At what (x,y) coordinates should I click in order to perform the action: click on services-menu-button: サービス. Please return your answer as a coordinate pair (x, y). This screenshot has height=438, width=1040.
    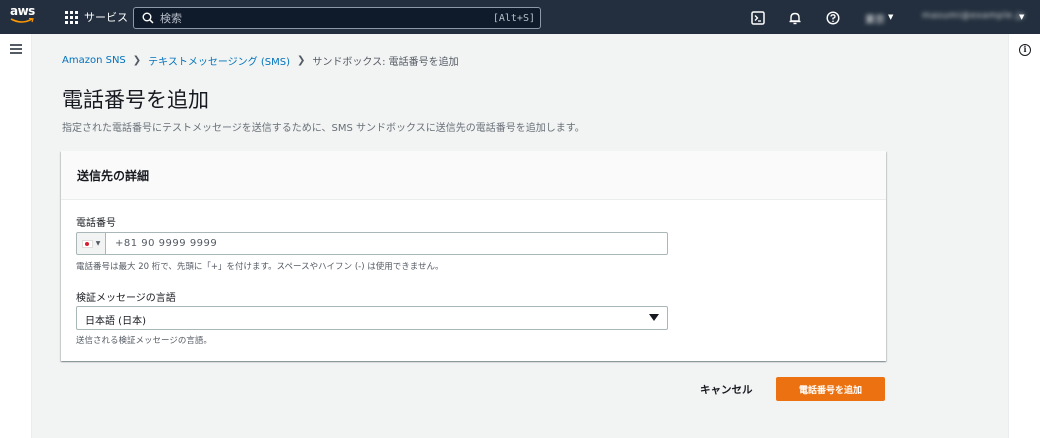
    Looking at the image, I should click on (96, 17).